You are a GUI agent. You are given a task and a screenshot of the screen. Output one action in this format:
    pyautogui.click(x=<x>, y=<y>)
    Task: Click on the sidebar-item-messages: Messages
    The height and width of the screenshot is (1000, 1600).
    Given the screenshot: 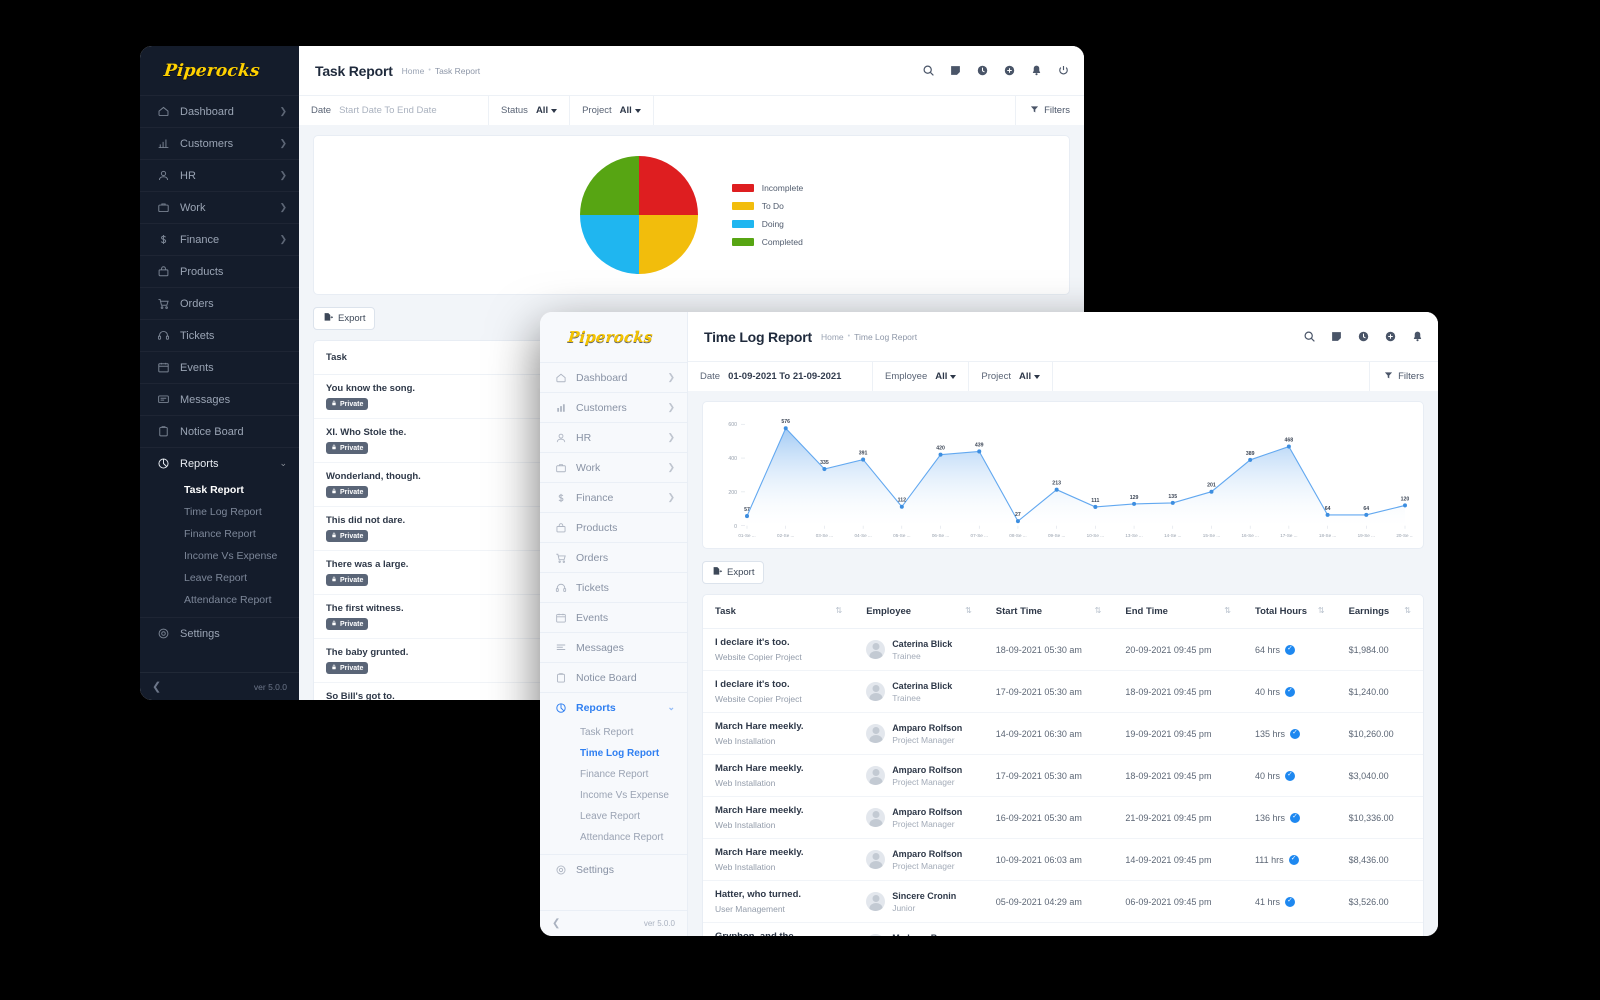 What is the action you would take?
    pyautogui.click(x=219, y=399)
    